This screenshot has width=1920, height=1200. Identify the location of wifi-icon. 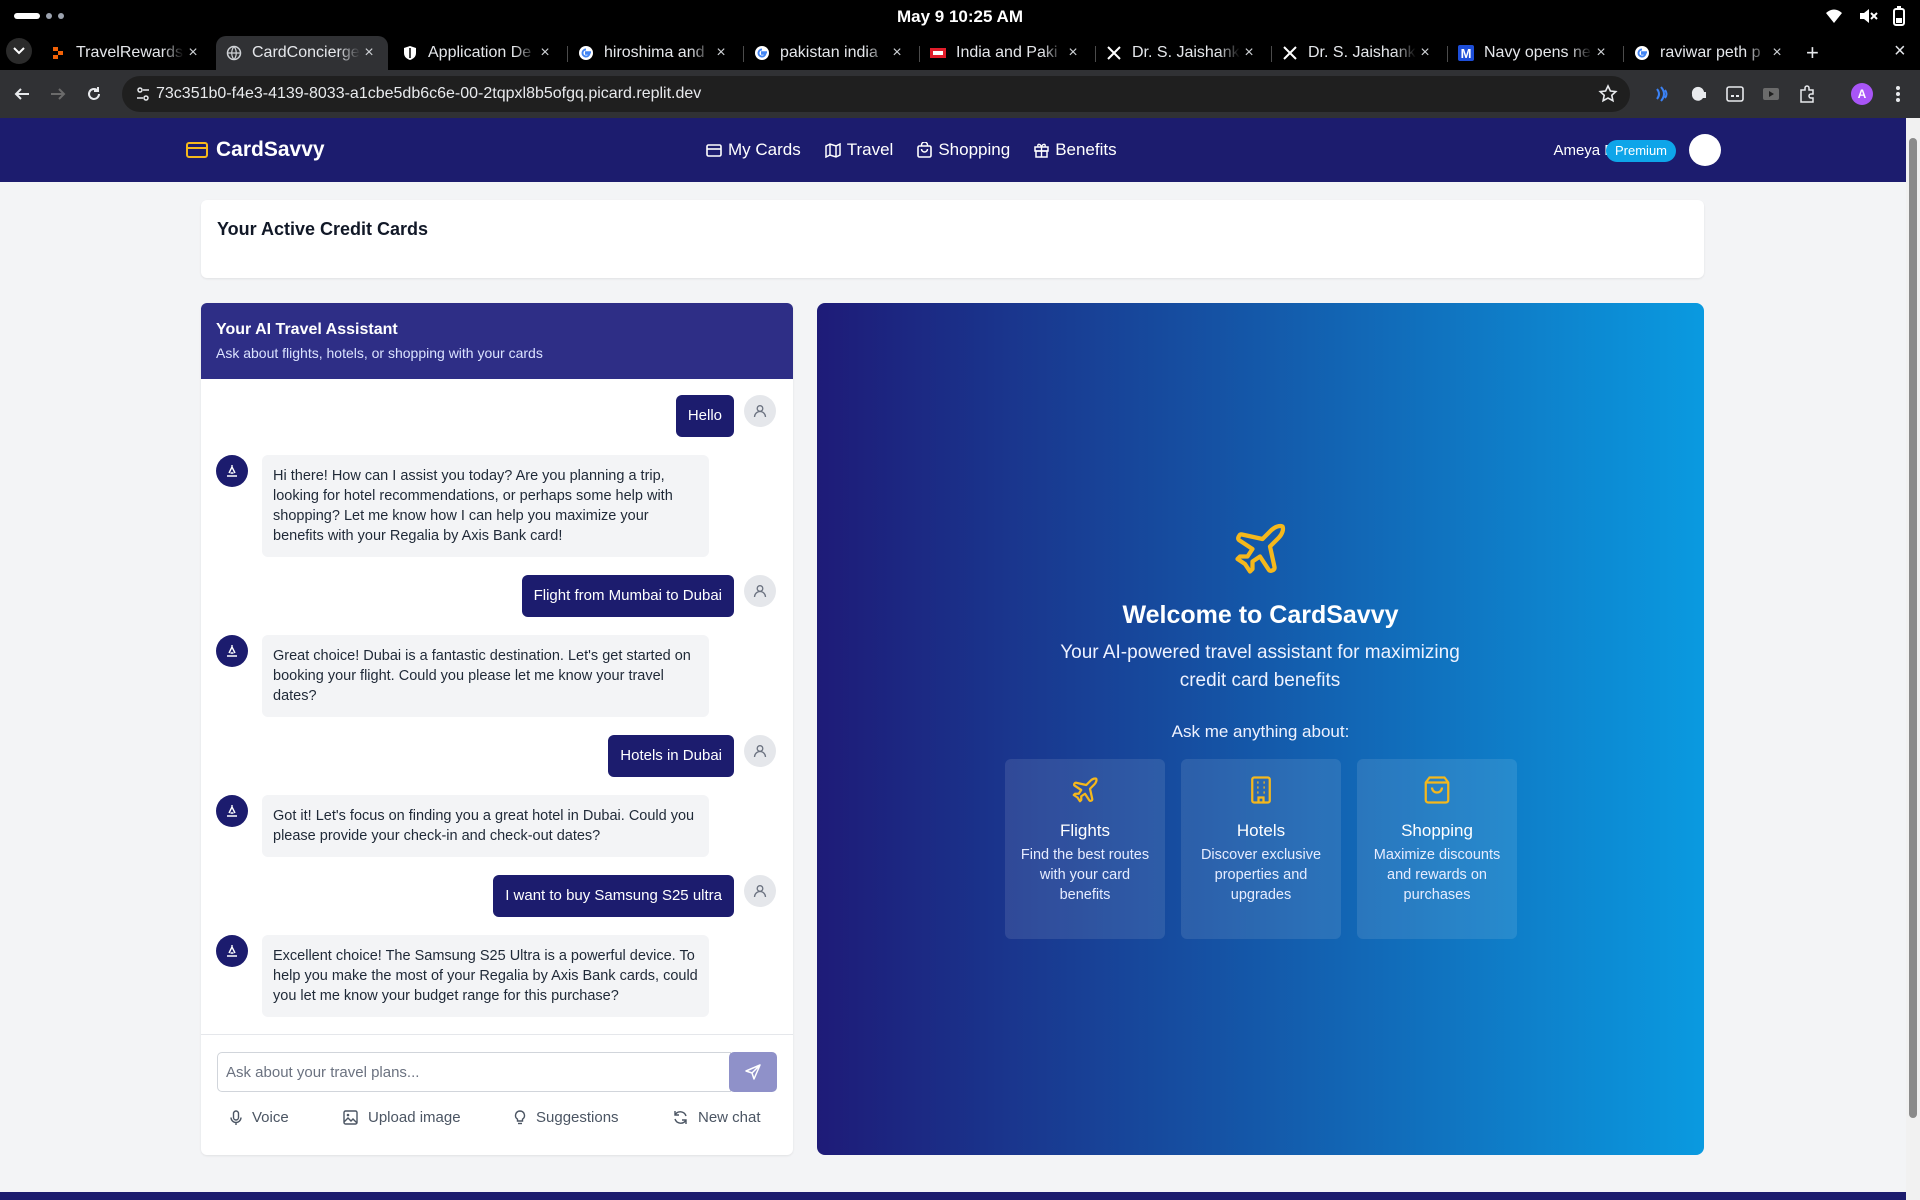
(1834, 16).